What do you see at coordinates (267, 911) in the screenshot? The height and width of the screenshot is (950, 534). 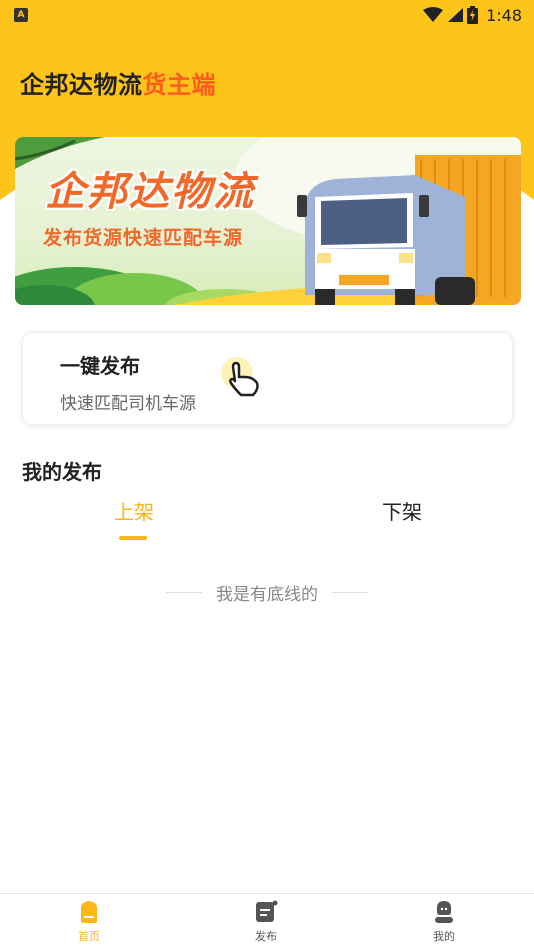 I see `publish-icon` at bounding box center [267, 911].